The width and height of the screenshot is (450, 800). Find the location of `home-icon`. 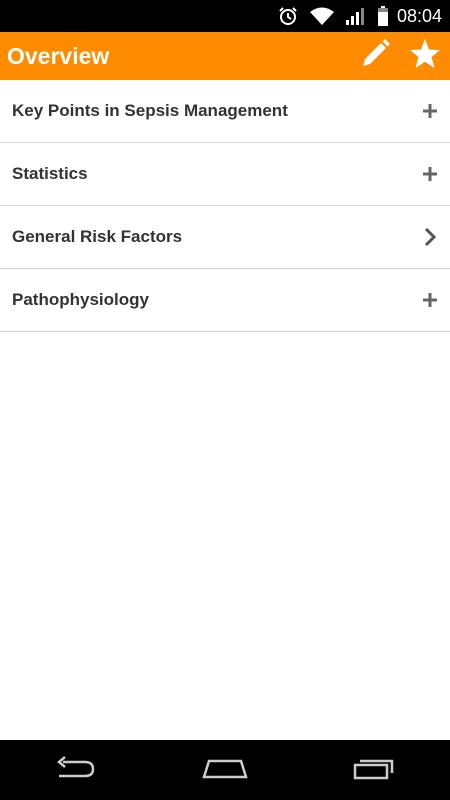

home-icon is located at coordinates (225, 770).